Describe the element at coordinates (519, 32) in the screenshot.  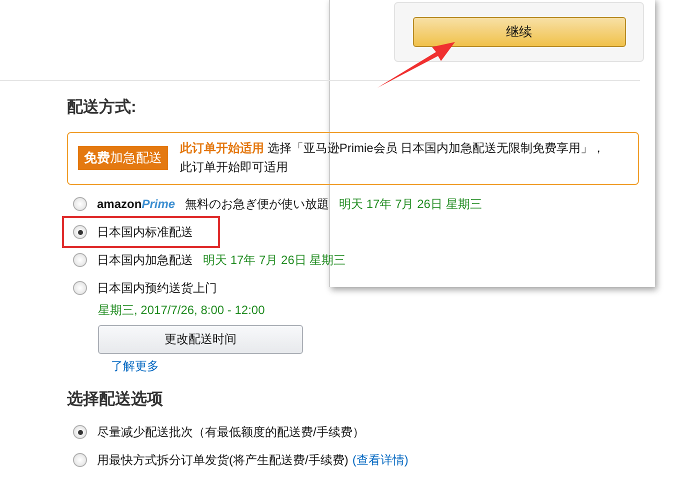
I see `continue-button: 继续` at that location.